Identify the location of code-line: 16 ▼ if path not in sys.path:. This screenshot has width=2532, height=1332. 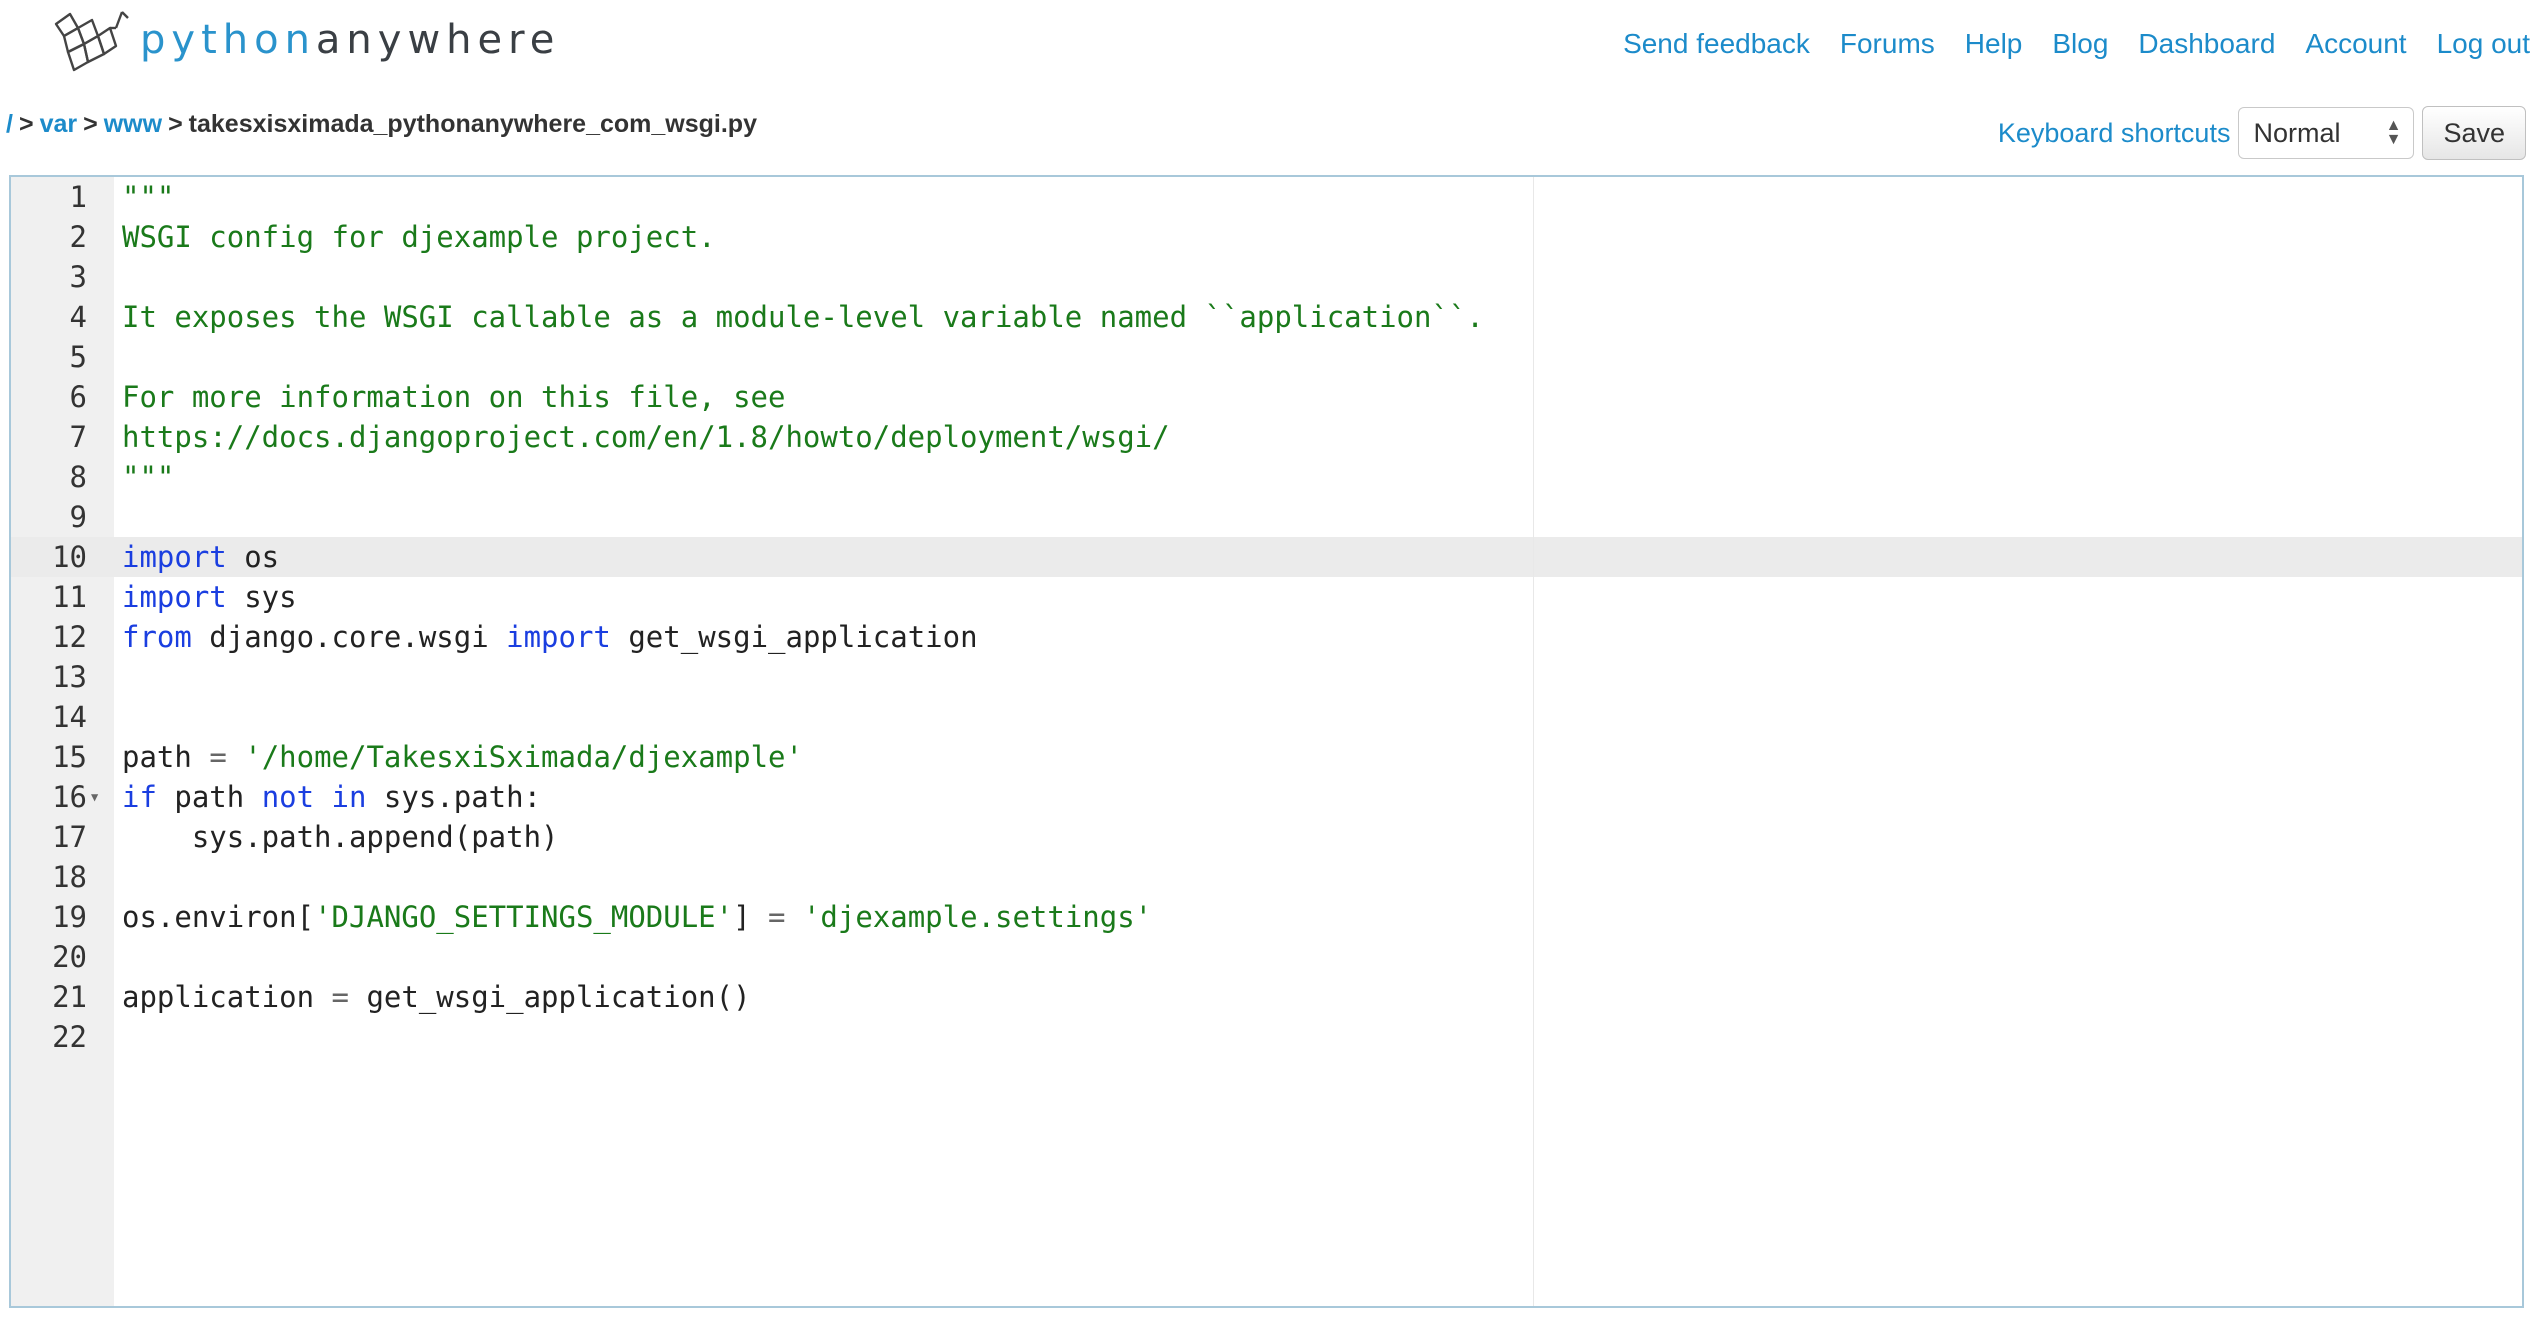
(1266, 797).